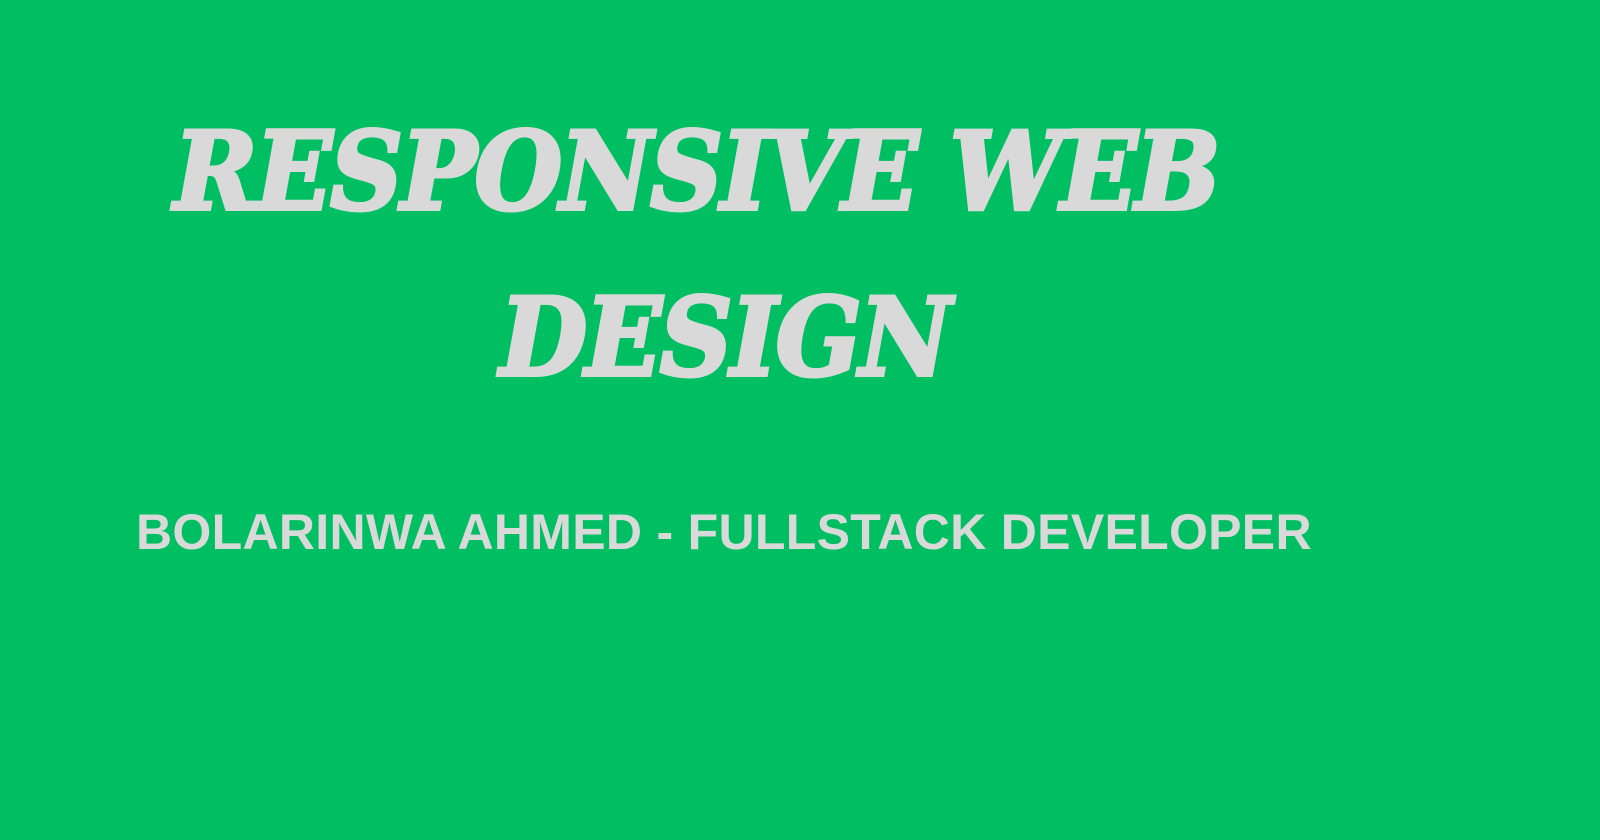  Describe the element at coordinates (724, 532) in the screenshot. I see `author-subtitle: BOLARINWA AHMED - FULLSTACK DEVELOPER` at that location.